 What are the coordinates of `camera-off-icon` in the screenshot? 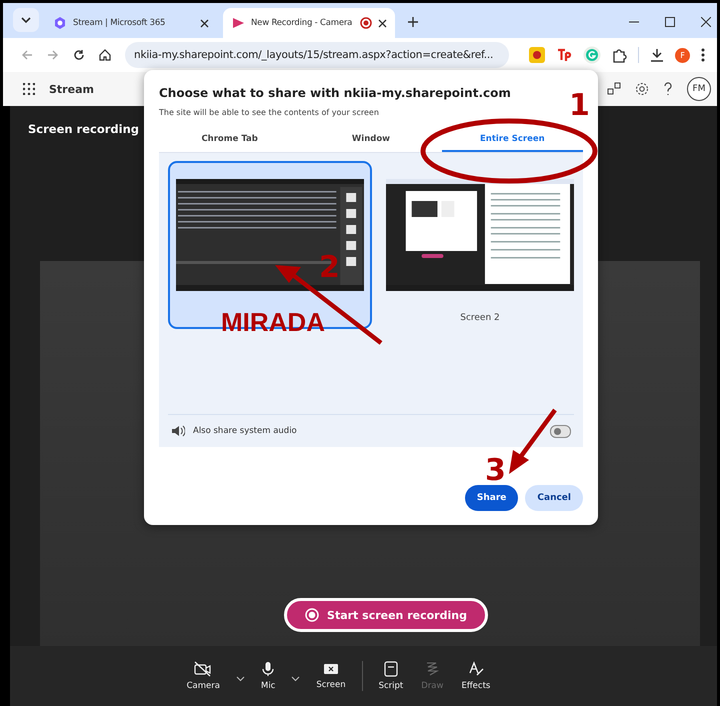 It's located at (203, 669).